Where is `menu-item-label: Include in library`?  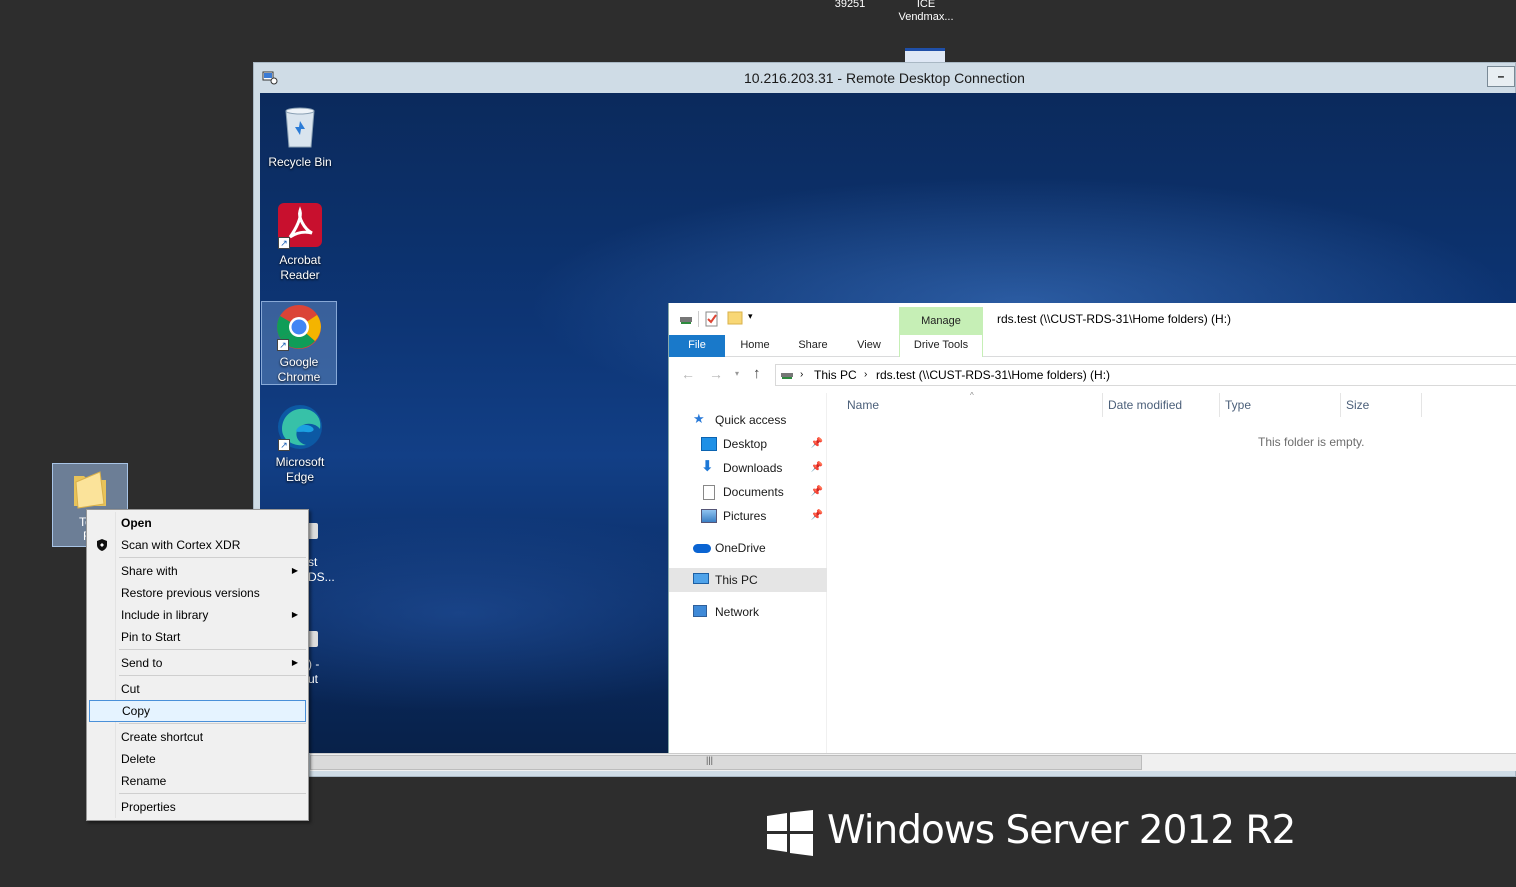
menu-item-label: Include in library is located at coordinates (165, 615).